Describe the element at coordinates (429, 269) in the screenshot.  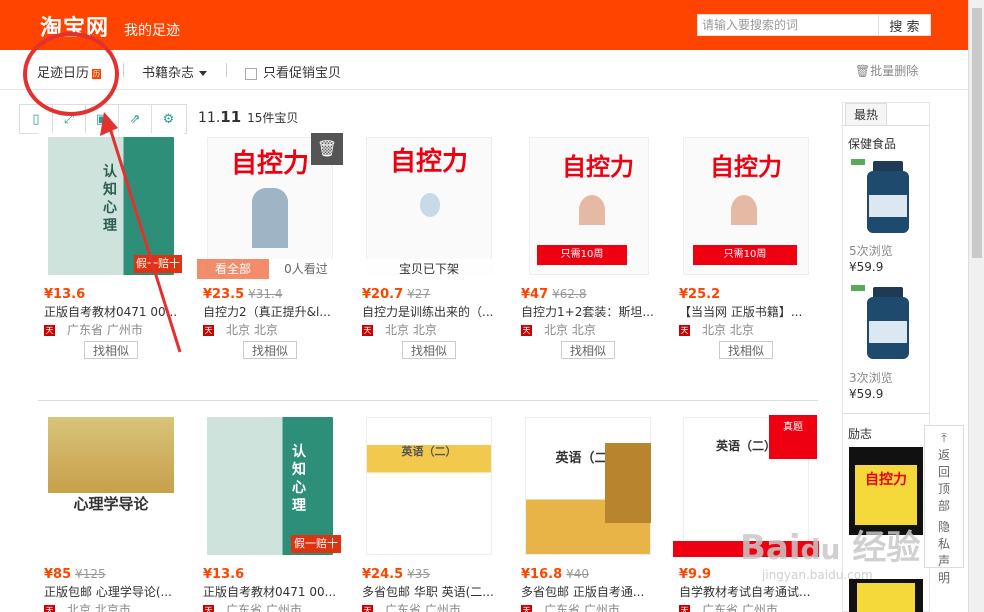
I see `delisted-label: 宝贝已下架` at that location.